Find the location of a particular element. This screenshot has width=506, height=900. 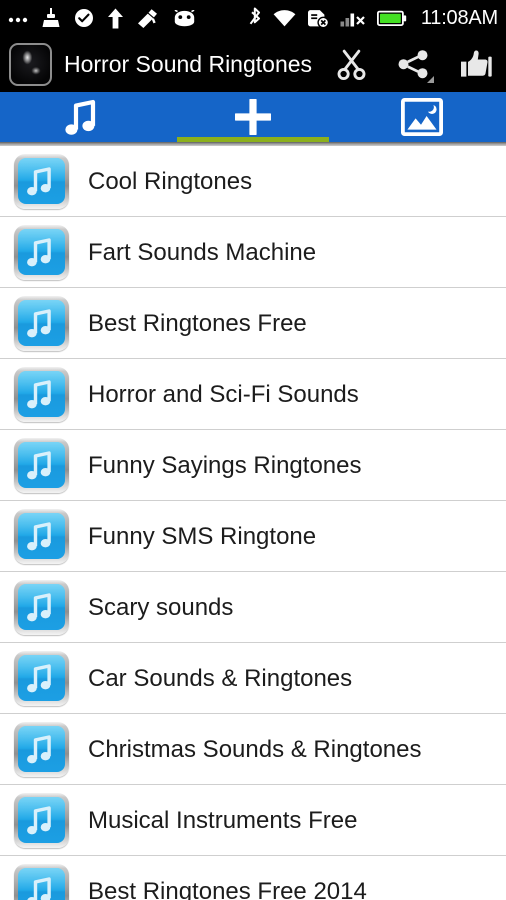

tab-more-apps is located at coordinates (253, 117).